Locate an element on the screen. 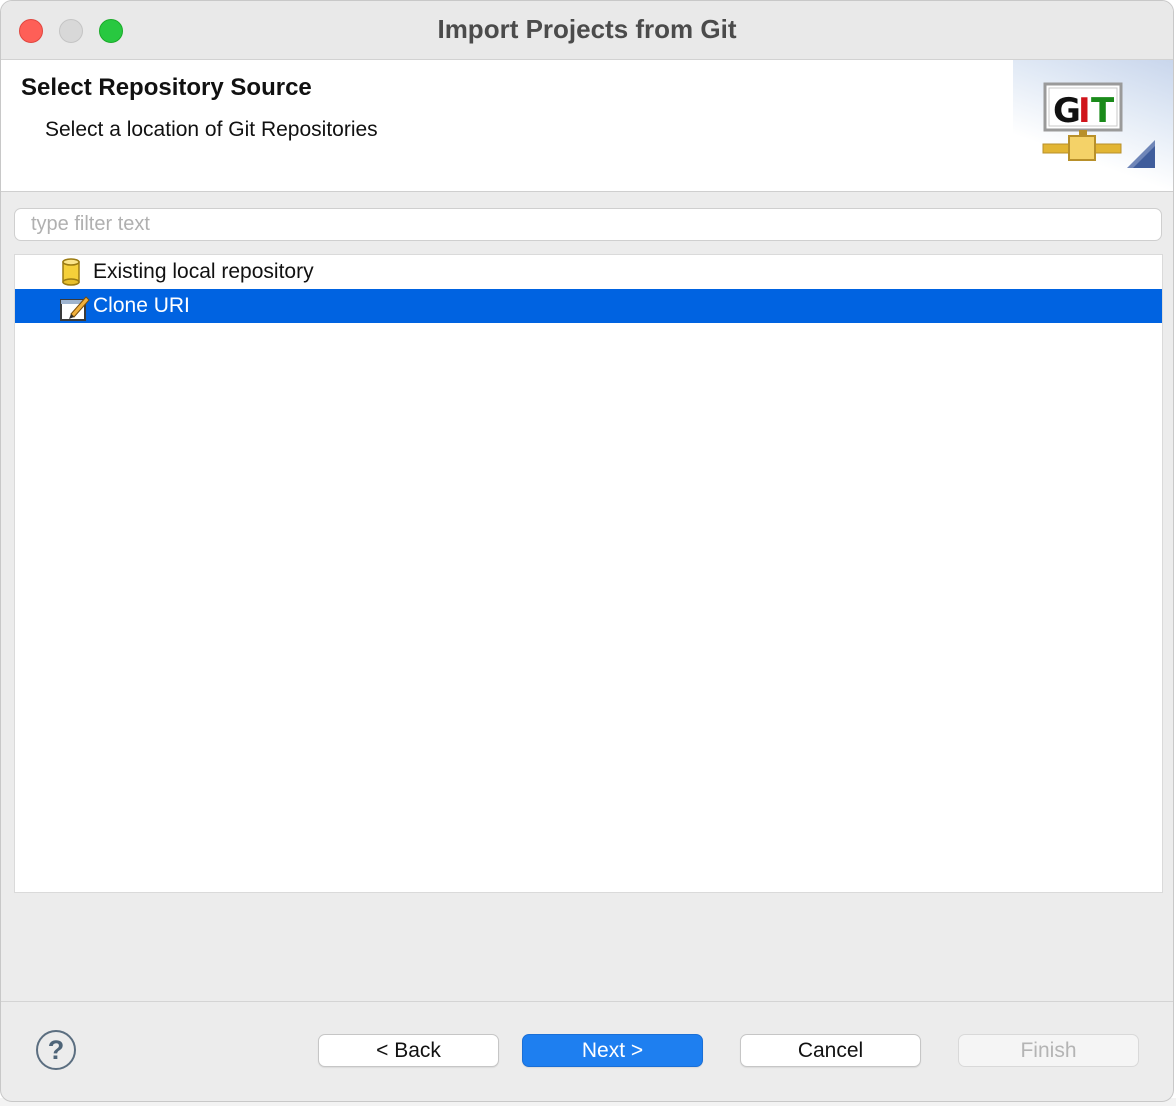 Image resolution: width=1176 pixels, height=1106 pixels. clone-uri-icon is located at coordinates (75, 308).